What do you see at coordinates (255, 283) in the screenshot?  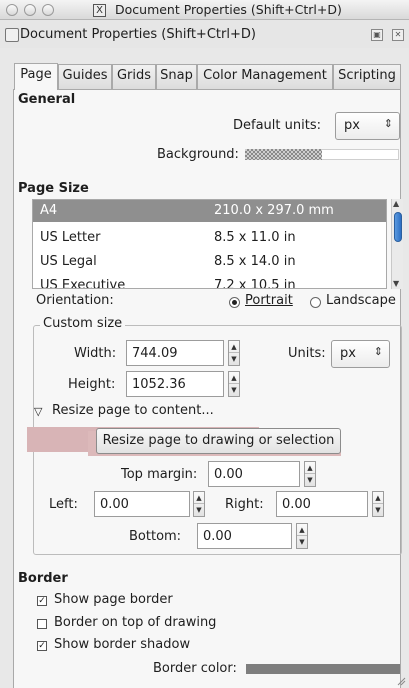 I see `page-size-dimensions: 7.2 x 10.5 in` at bounding box center [255, 283].